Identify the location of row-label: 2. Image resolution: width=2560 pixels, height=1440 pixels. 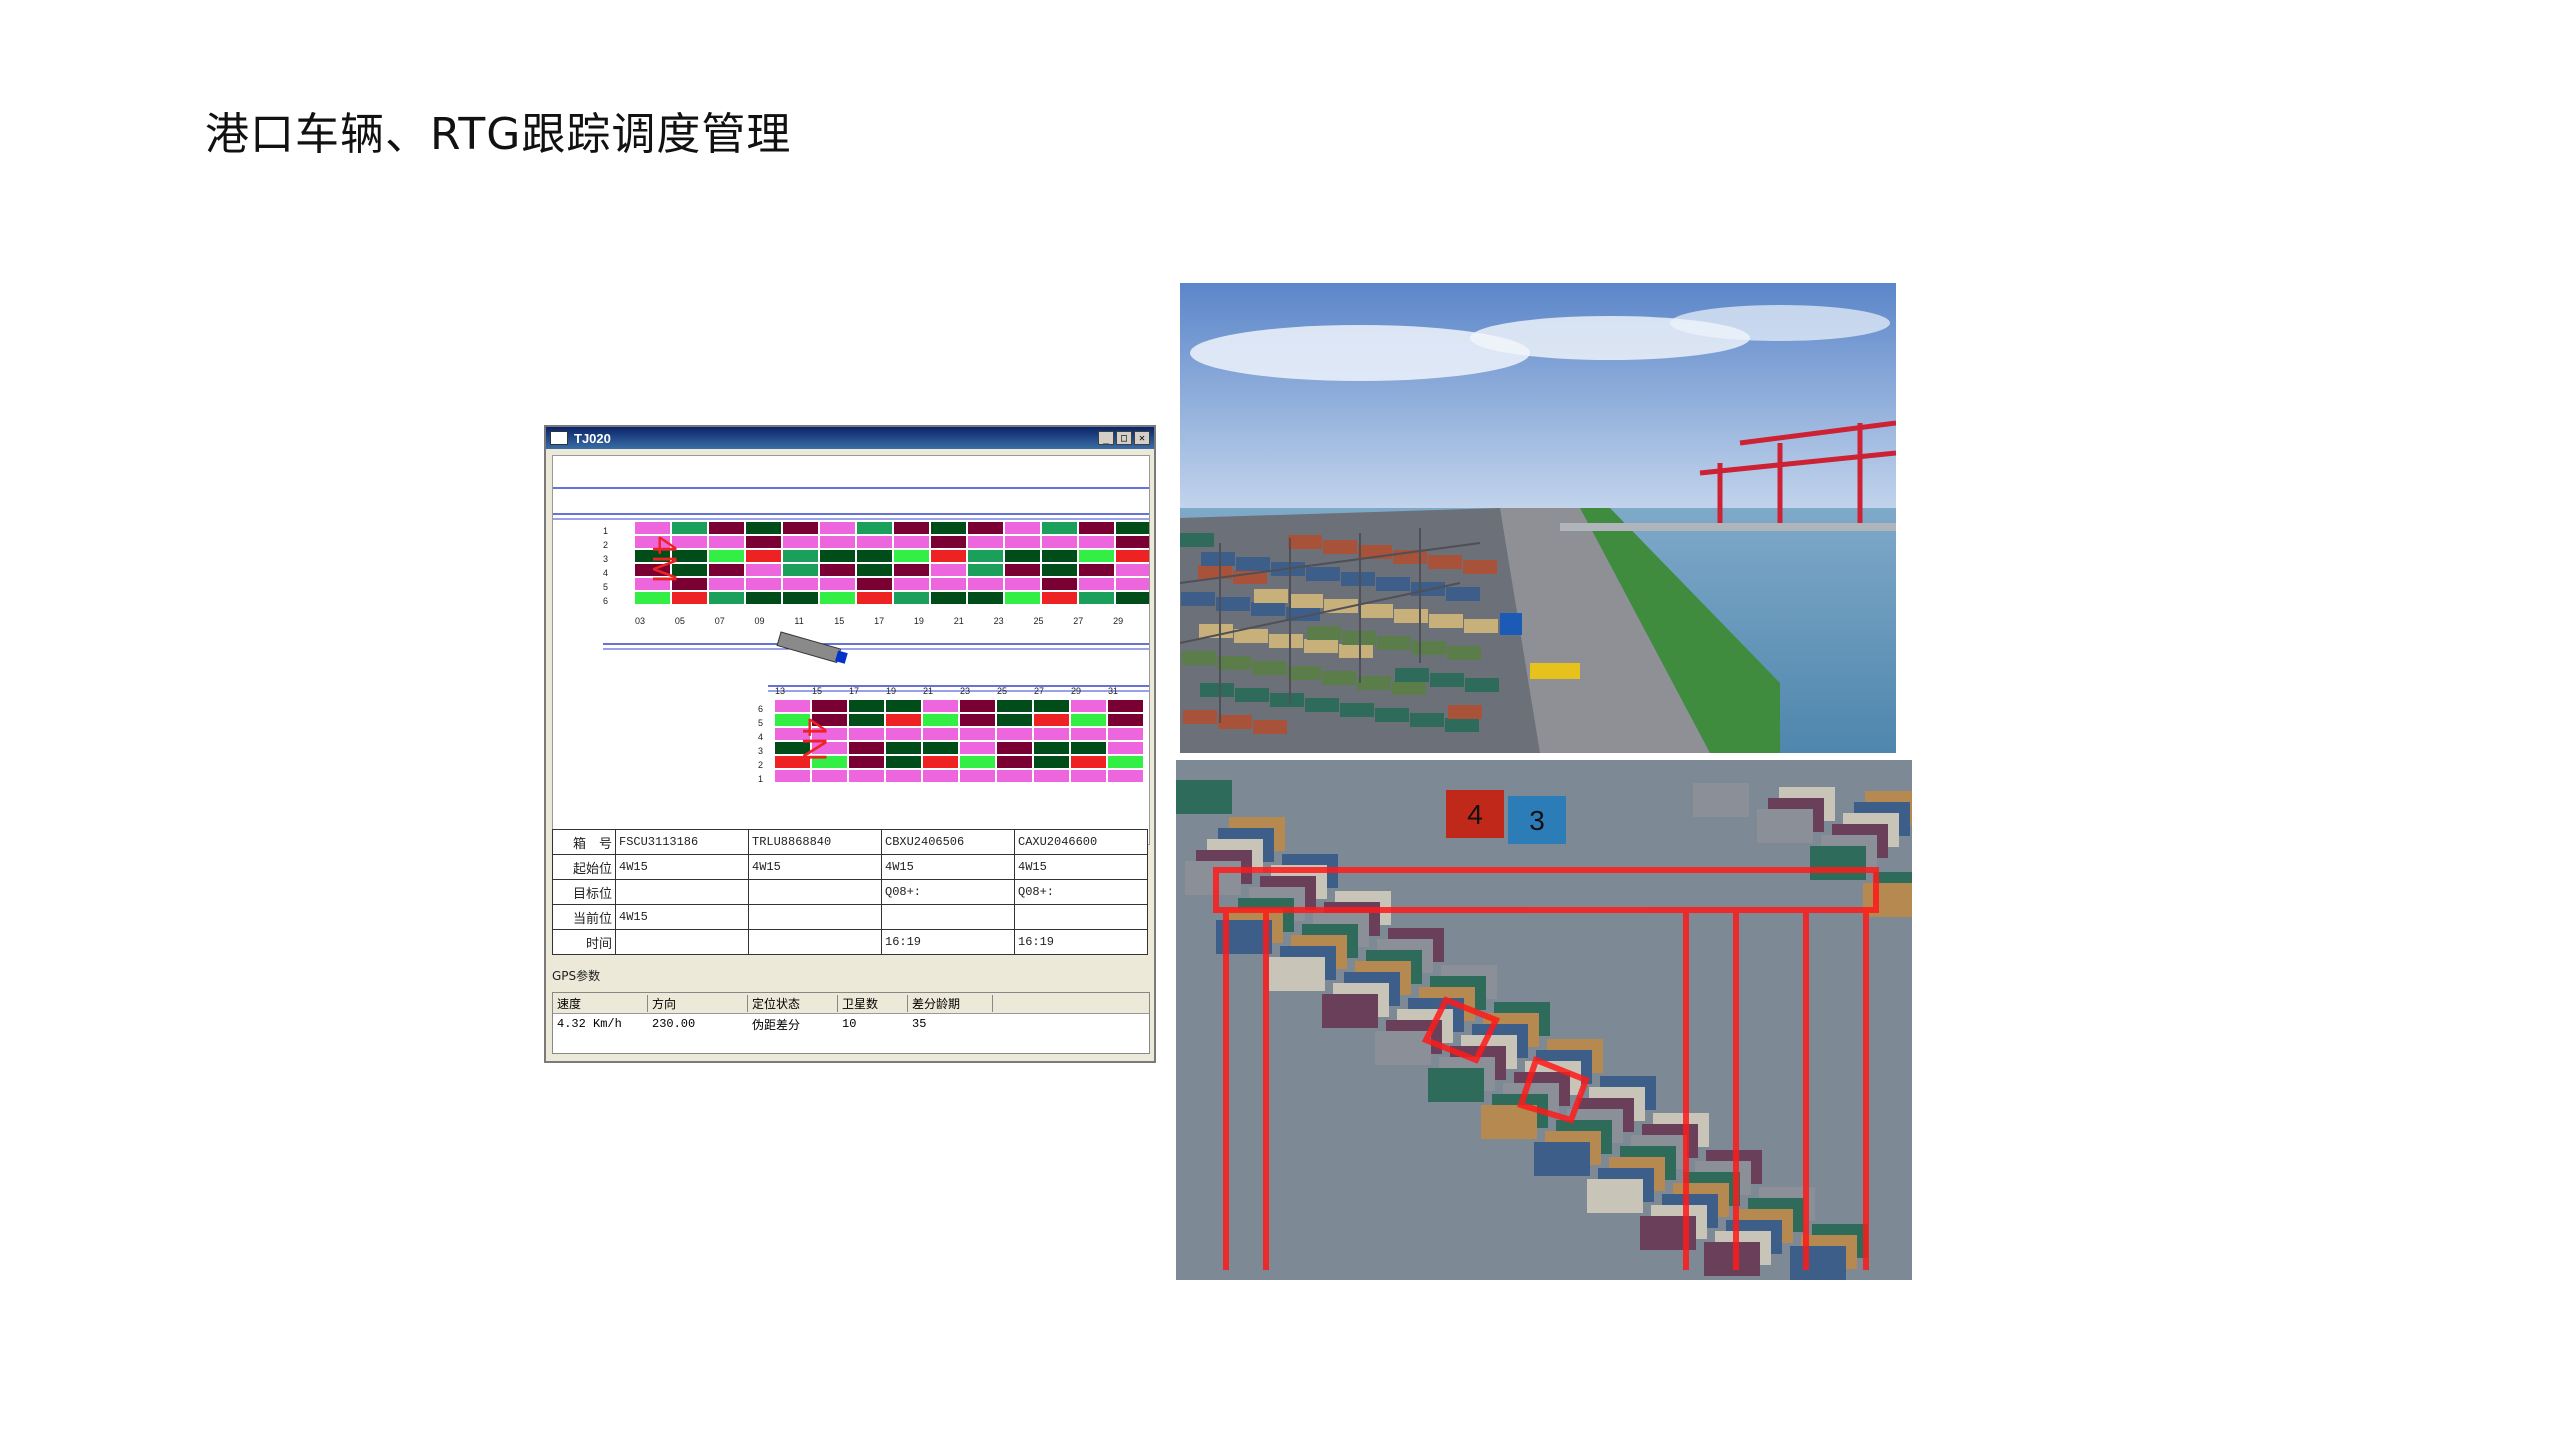
(760, 765).